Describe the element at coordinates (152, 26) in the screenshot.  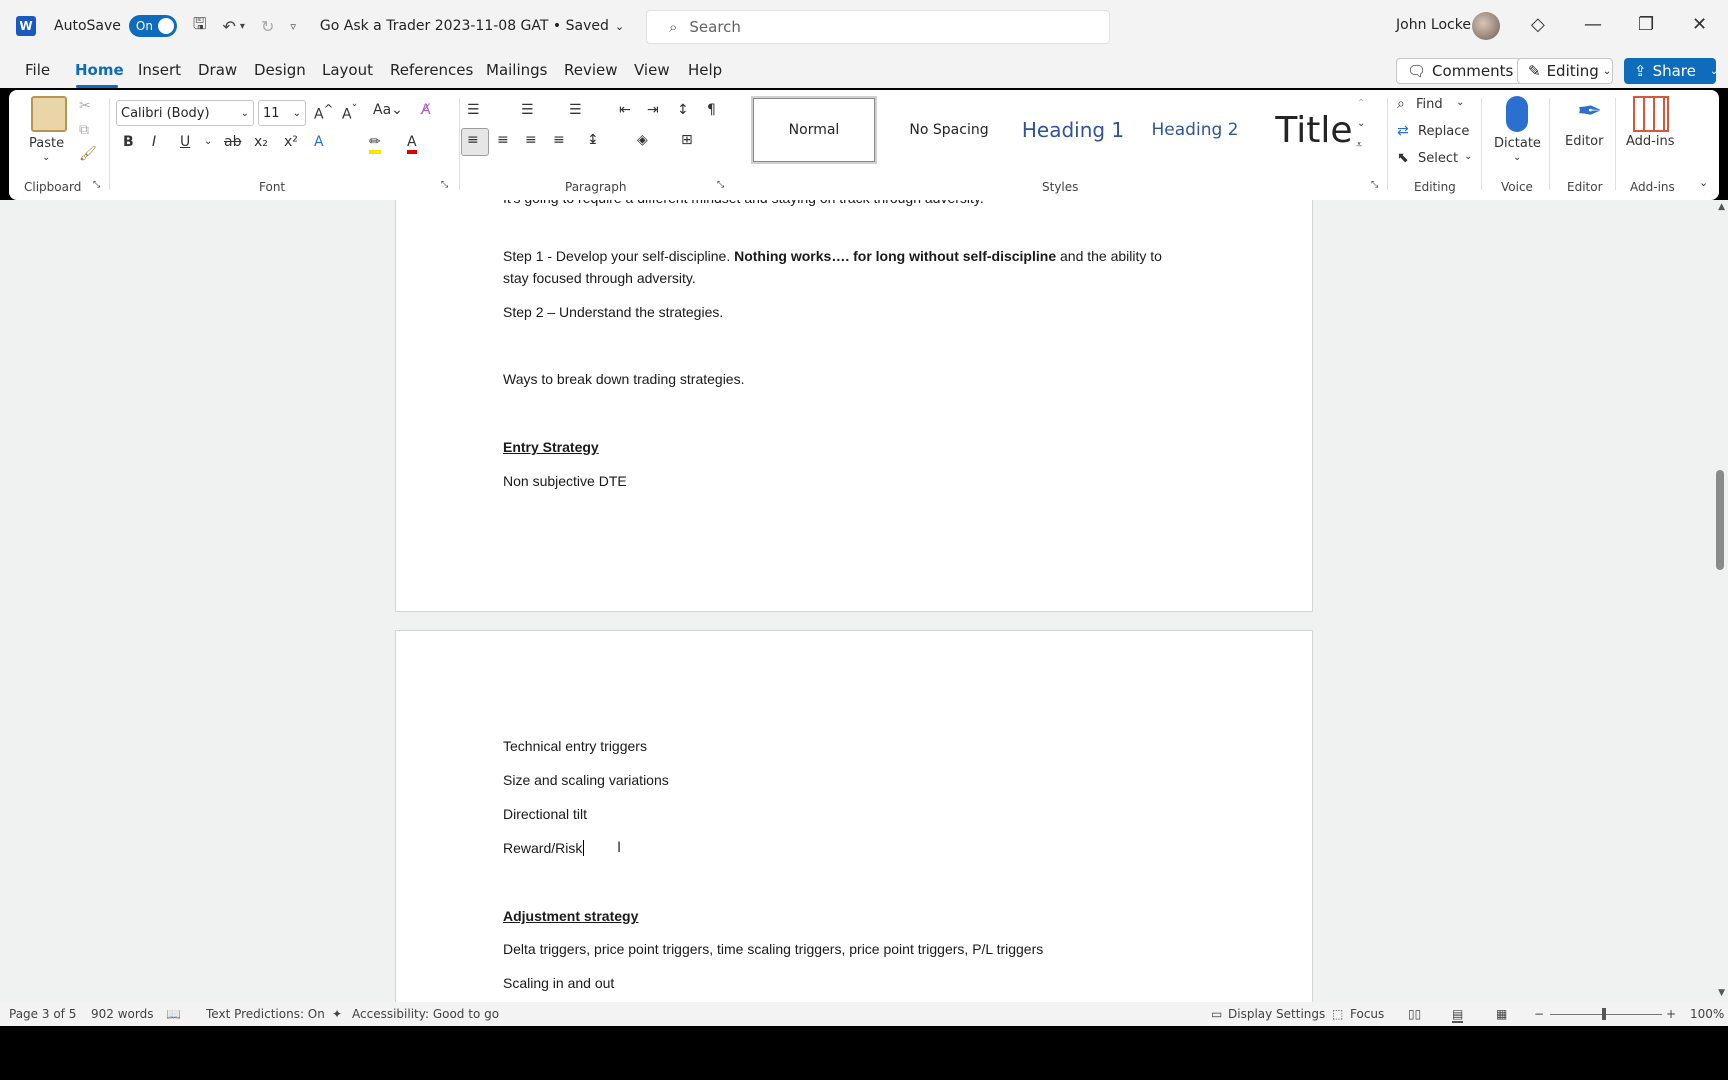
I see `autosave-toggle: On` at that location.